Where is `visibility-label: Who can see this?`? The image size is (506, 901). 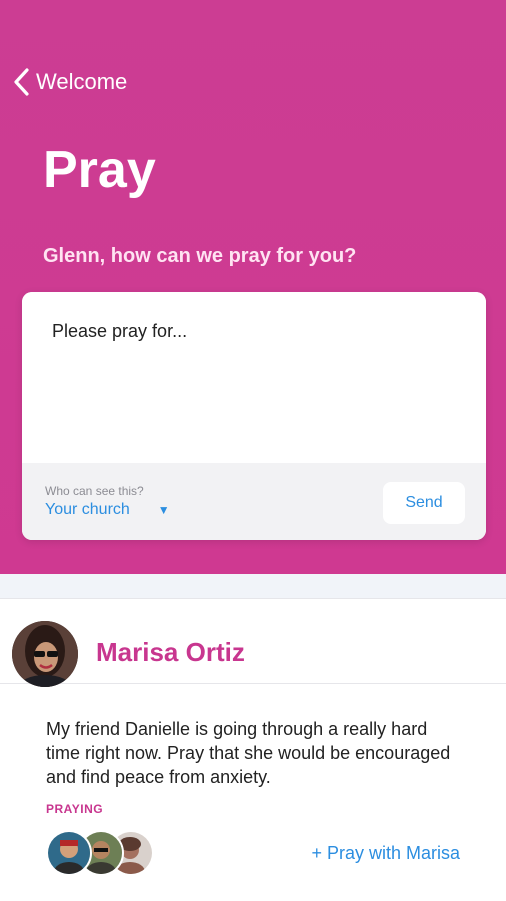 visibility-label: Who can see this? is located at coordinates (94, 491).